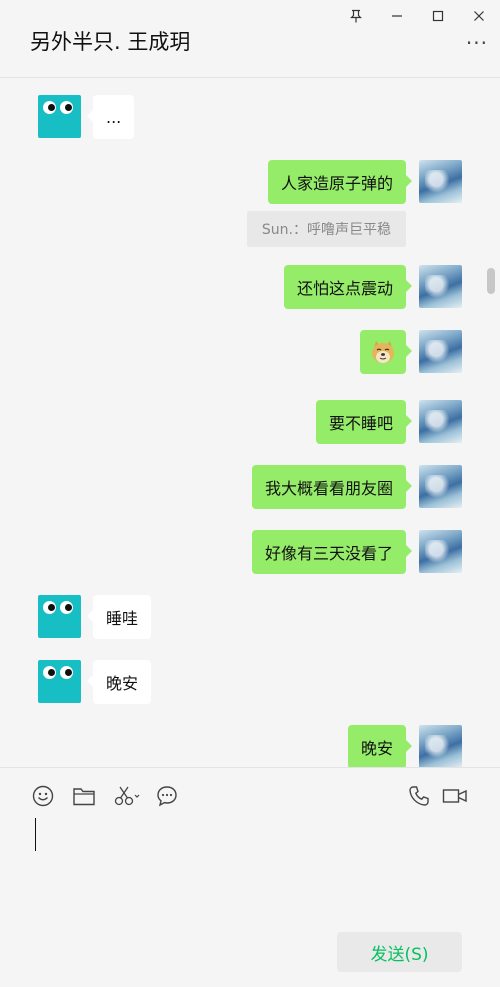  What do you see at coordinates (383, 352) in the screenshot?
I see `doge-emoji-icon` at bounding box center [383, 352].